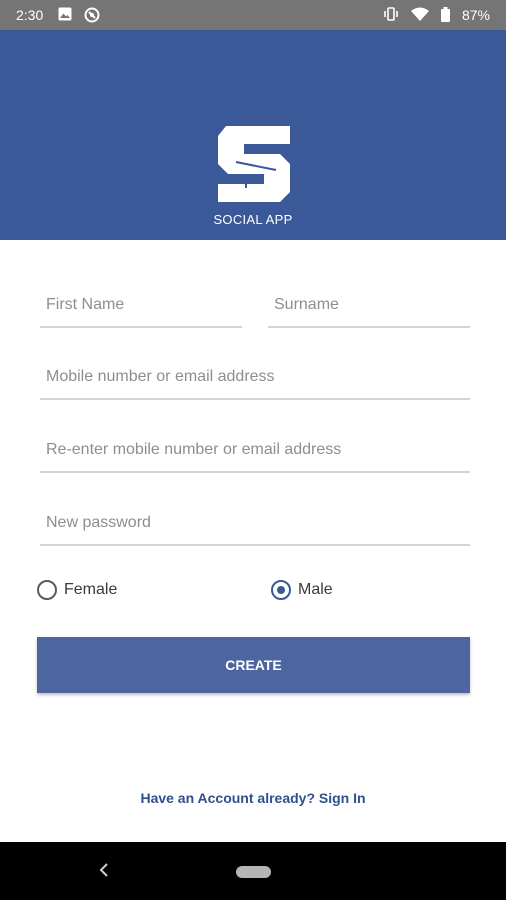  Describe the element at coordinates (253, 15) in the screenshot. I see `status-bar: 2:30 87%` at that location.